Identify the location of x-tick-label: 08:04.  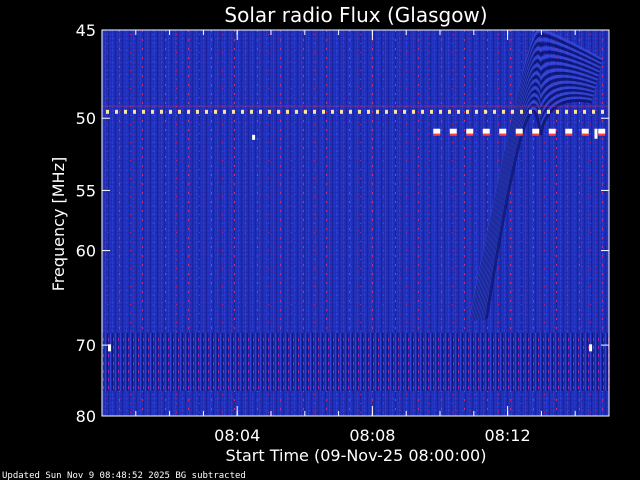
(237, 435).